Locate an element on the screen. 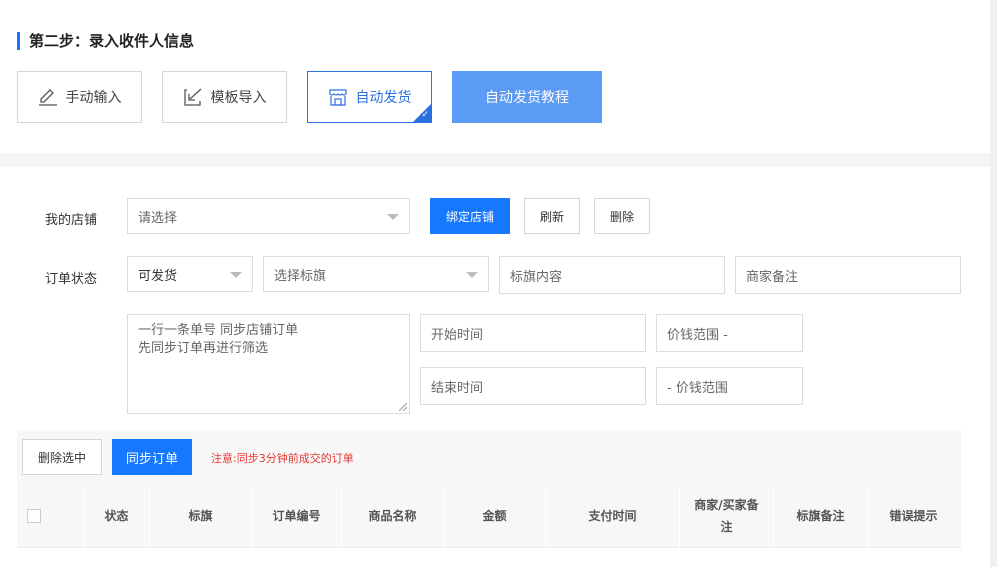 Image resolution: width=997 pixels, height=567 pixels. order-status-value: 可发货 is located at coordinates (158, 276).